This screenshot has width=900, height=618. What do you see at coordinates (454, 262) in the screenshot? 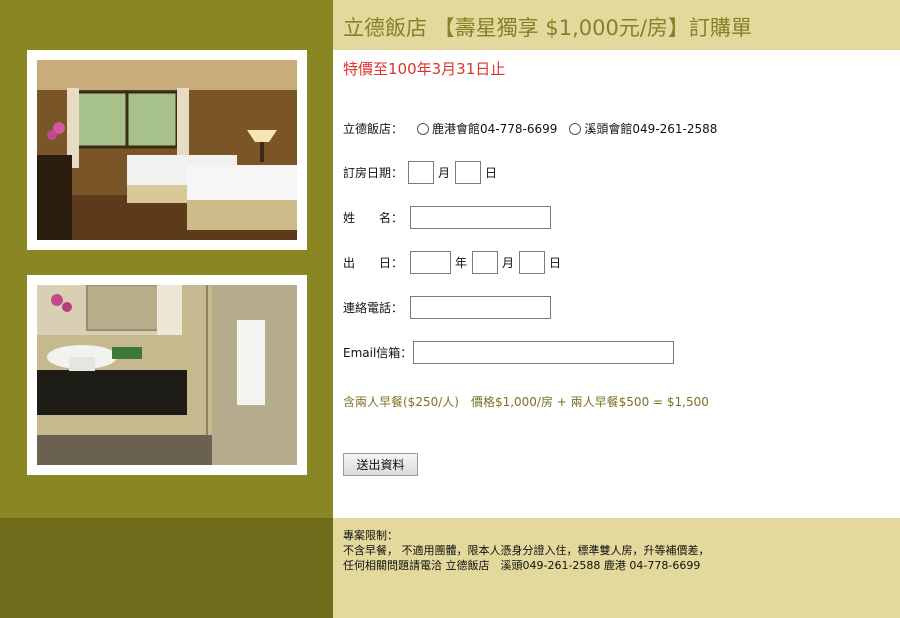
I see `birthday-row: 出 日： 年 月 日` at bounding box center [454, 262].